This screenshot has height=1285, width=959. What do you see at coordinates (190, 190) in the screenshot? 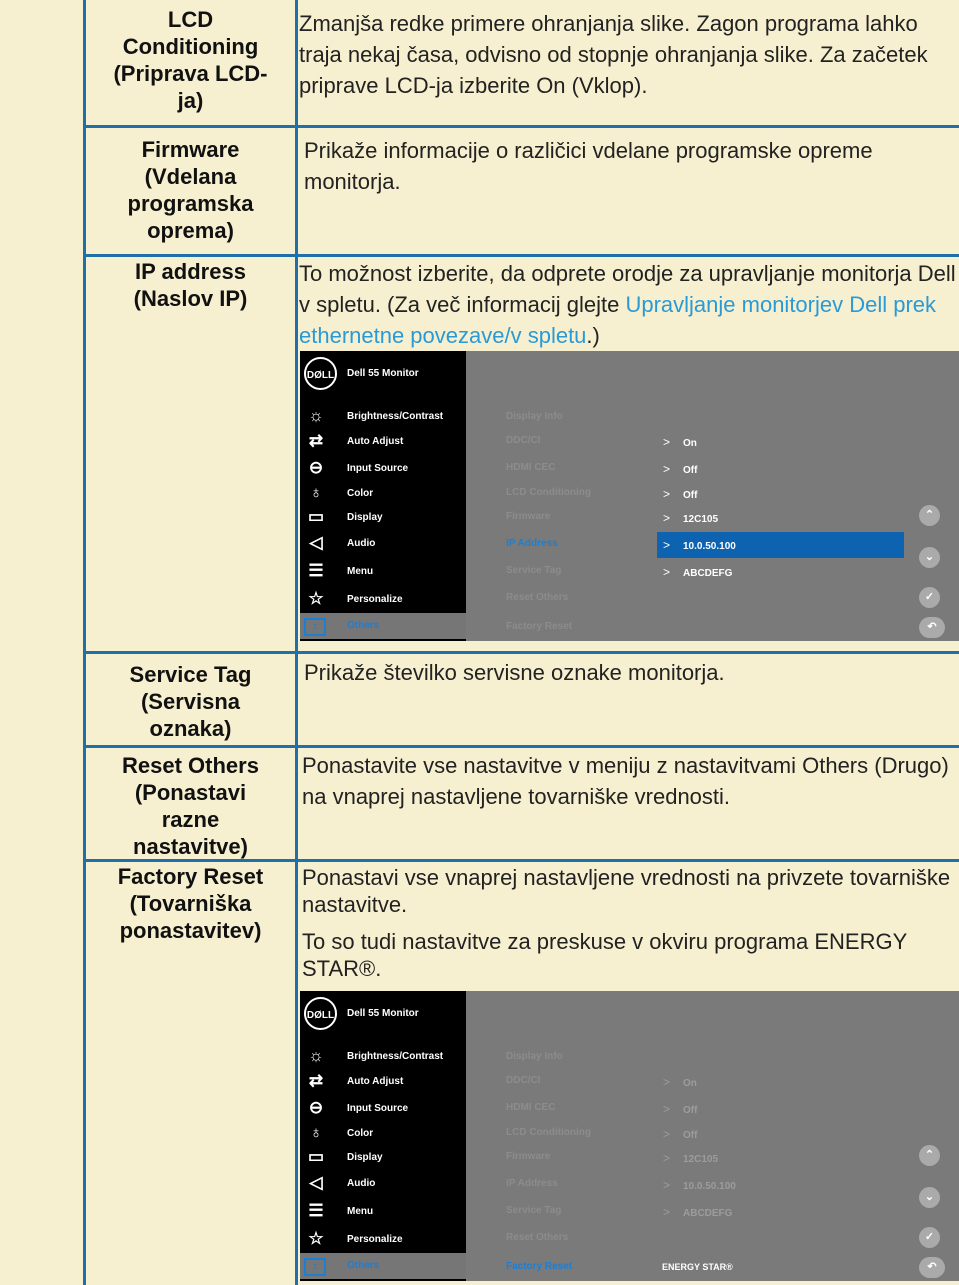
I see `row-label: Firmware (Vdelana programska oprema)` at bounding box center [190, 190].